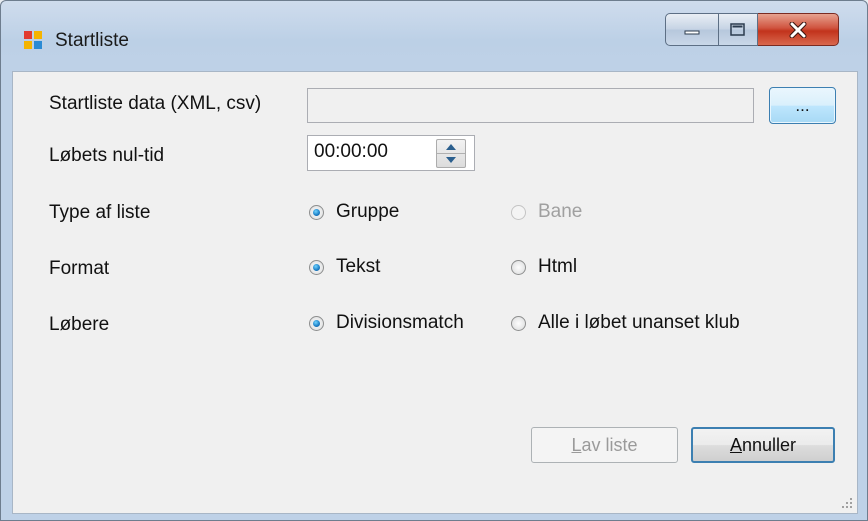 The width and height of the screenshot is (868, 521). What do you see at coordinates (558, 266) in the screenshot?
I see `radio-html-label: Html` at bounding box center [558, 266].